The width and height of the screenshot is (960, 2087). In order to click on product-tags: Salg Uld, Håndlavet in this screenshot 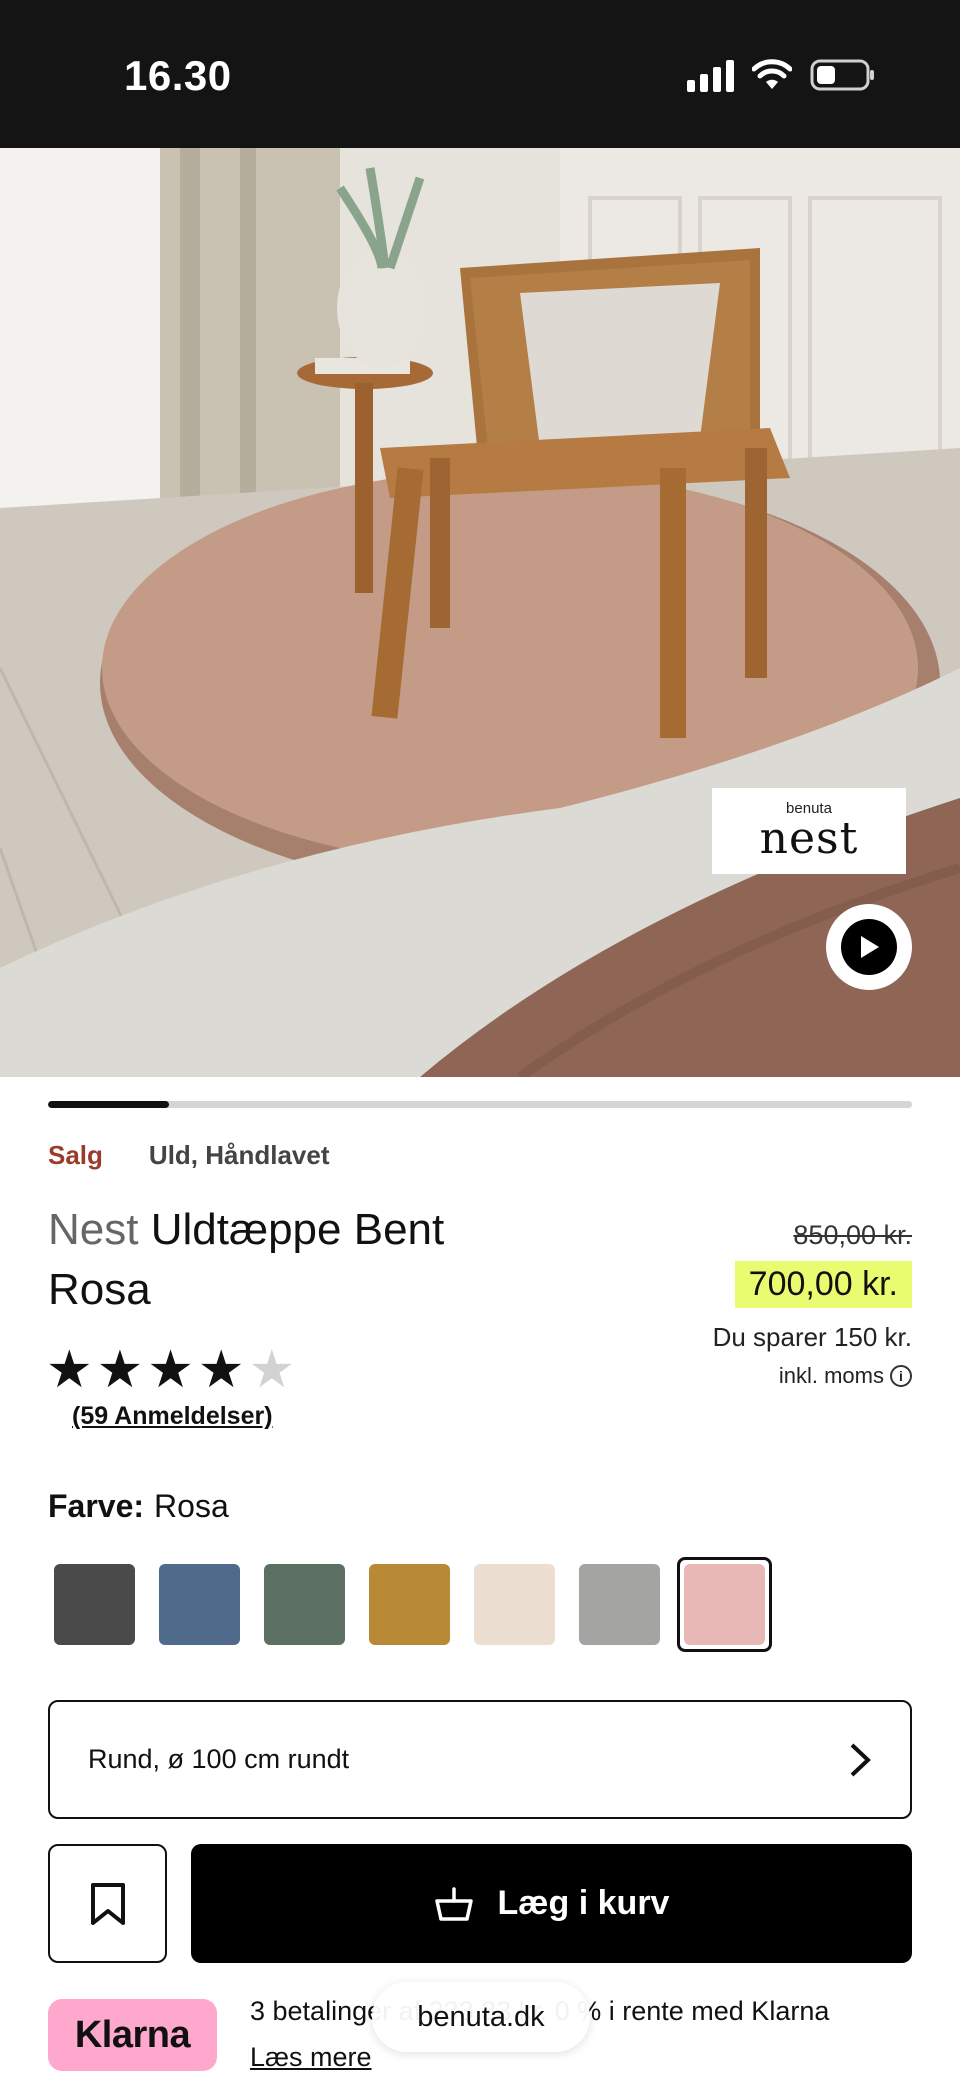, I will do `click(189, 1155)`.